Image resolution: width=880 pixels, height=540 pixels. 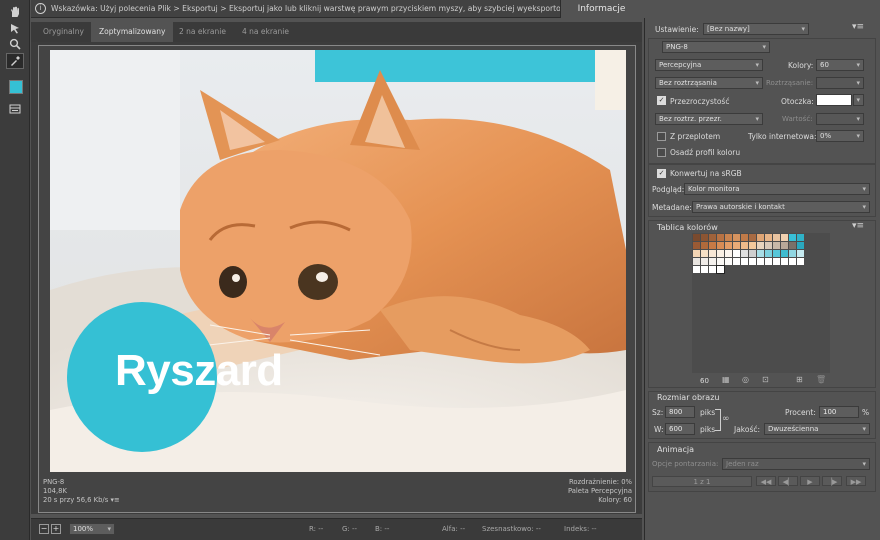 I want to click on color-reduction-select: Percepcyjna, so click(x=709, y=65).